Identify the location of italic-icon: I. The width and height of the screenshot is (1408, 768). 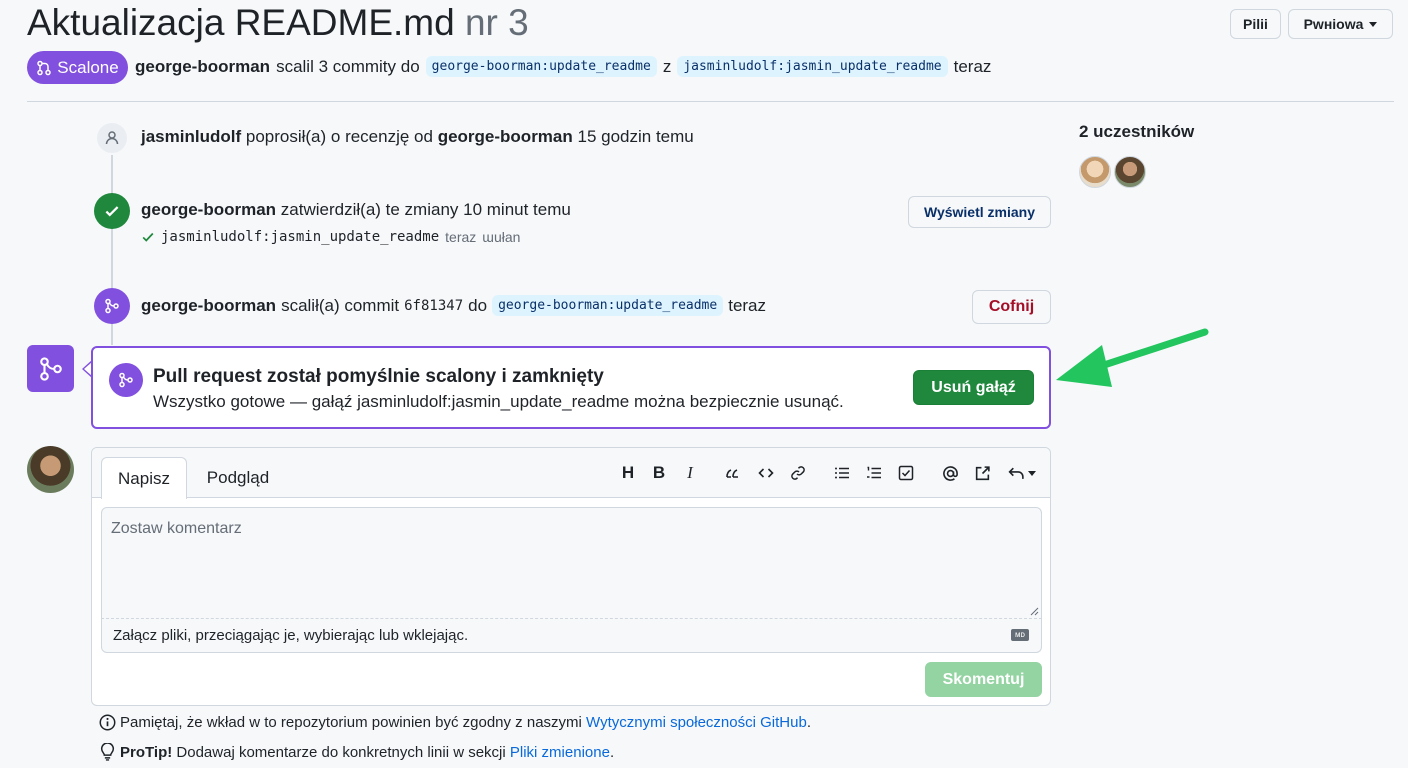
(690, 473).